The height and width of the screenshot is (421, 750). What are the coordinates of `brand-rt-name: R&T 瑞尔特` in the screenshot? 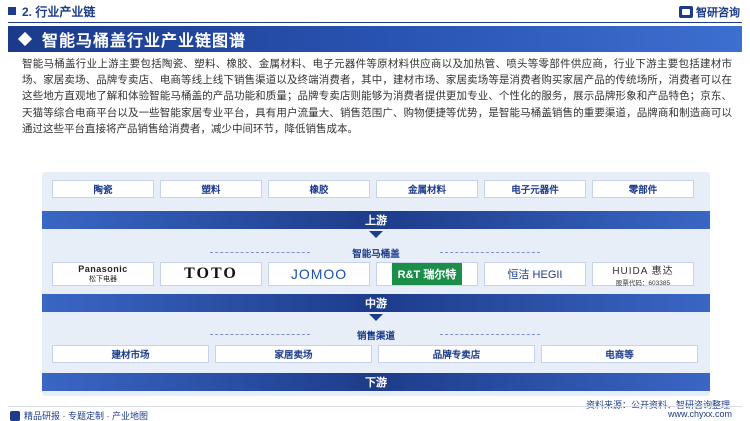 It's located at (427, 274).